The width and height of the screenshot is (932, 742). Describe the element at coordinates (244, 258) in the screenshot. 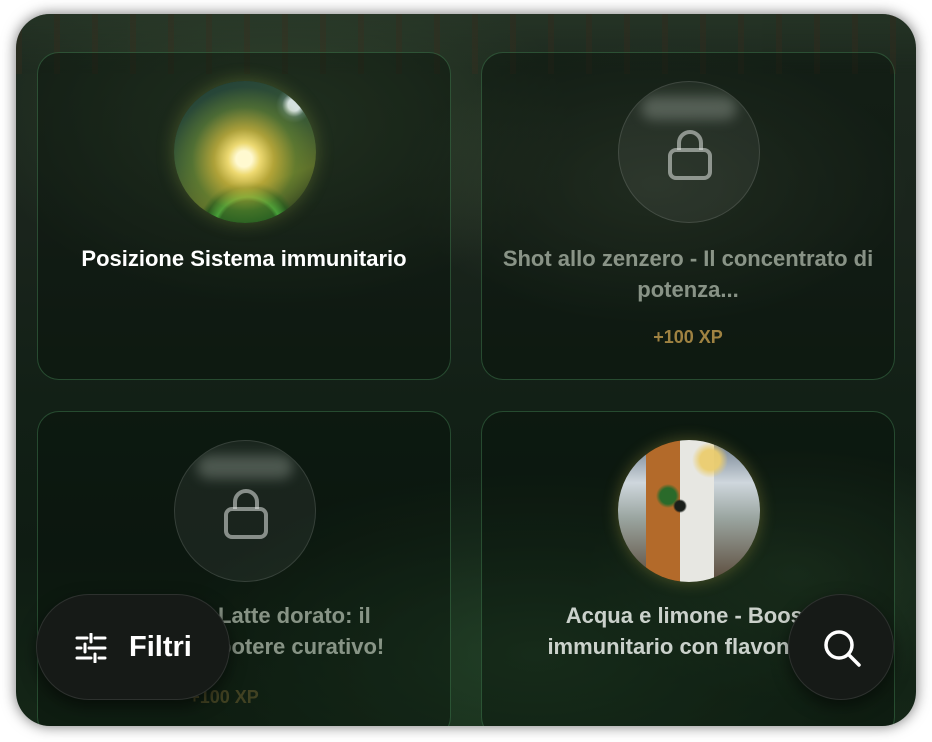

I see `card-title: Posizione Sistema immunitario` at that location.